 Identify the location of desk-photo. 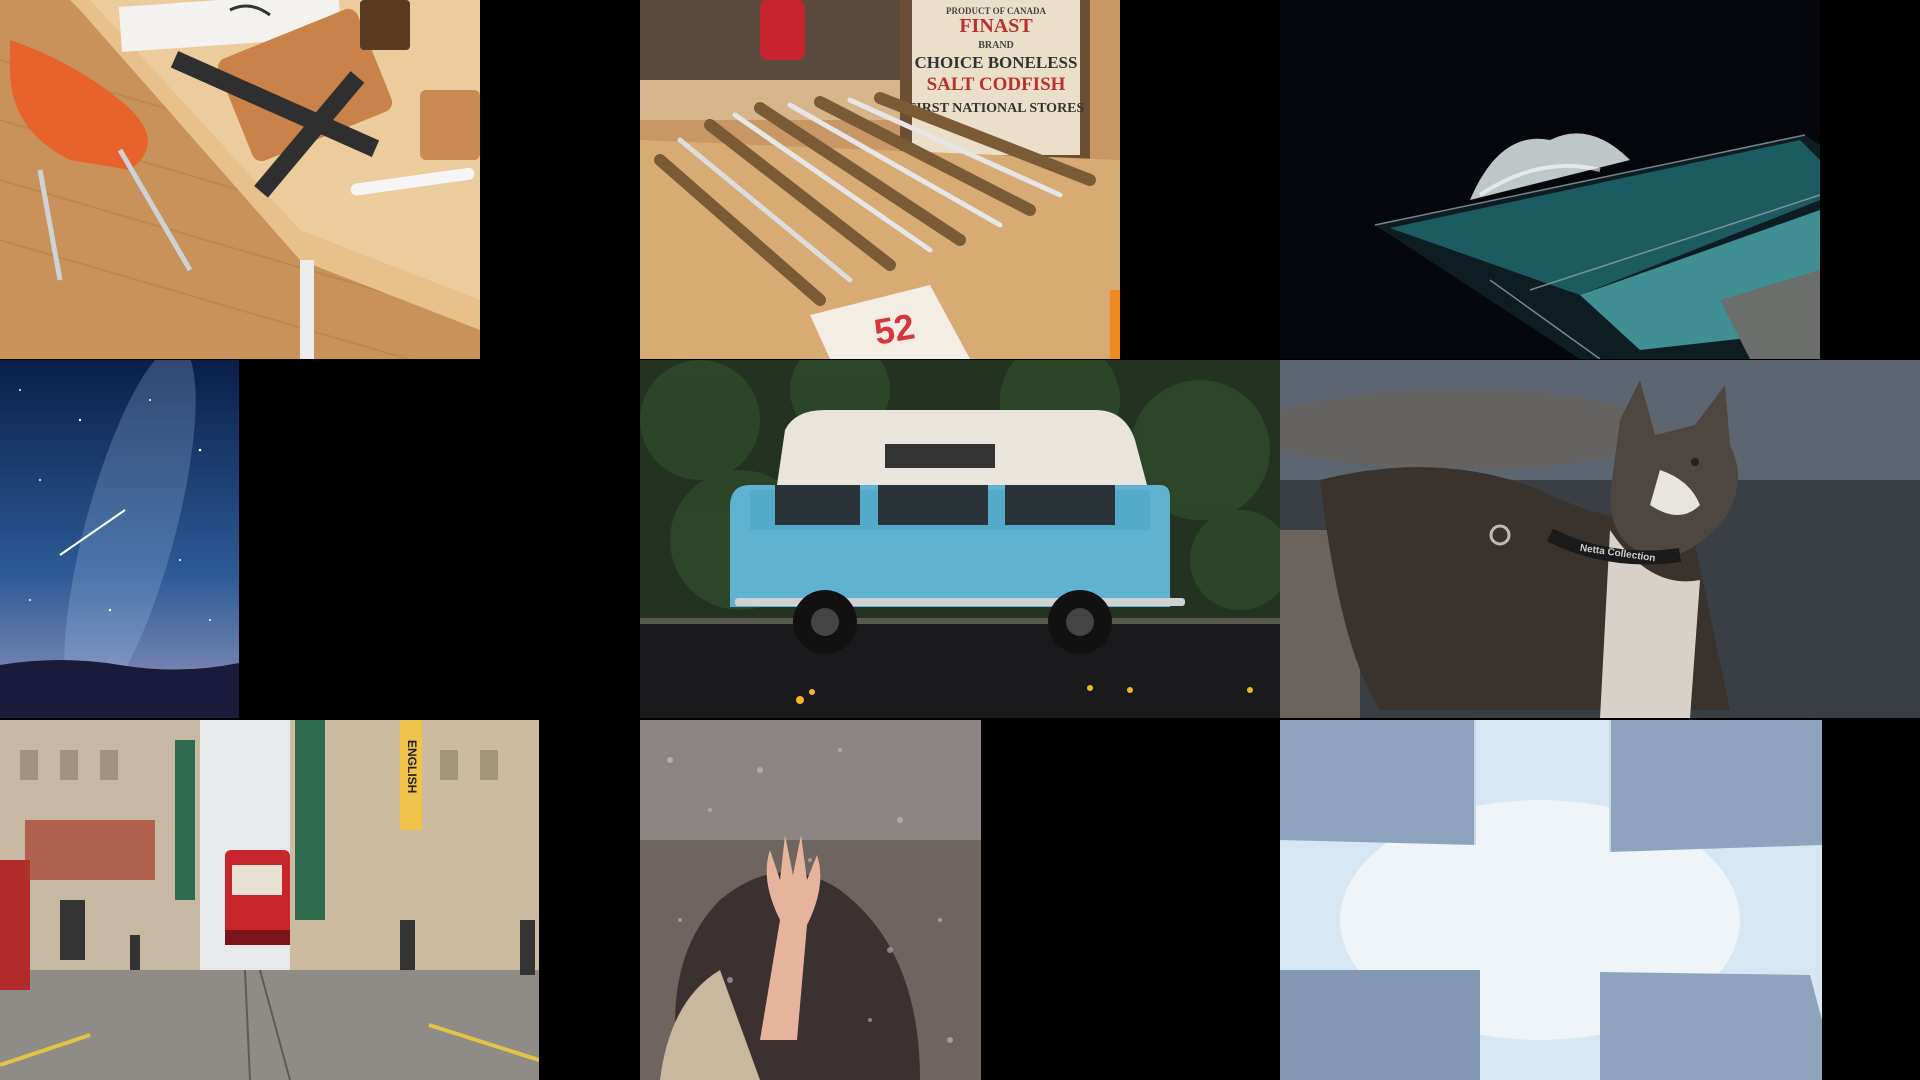
(240, 179).